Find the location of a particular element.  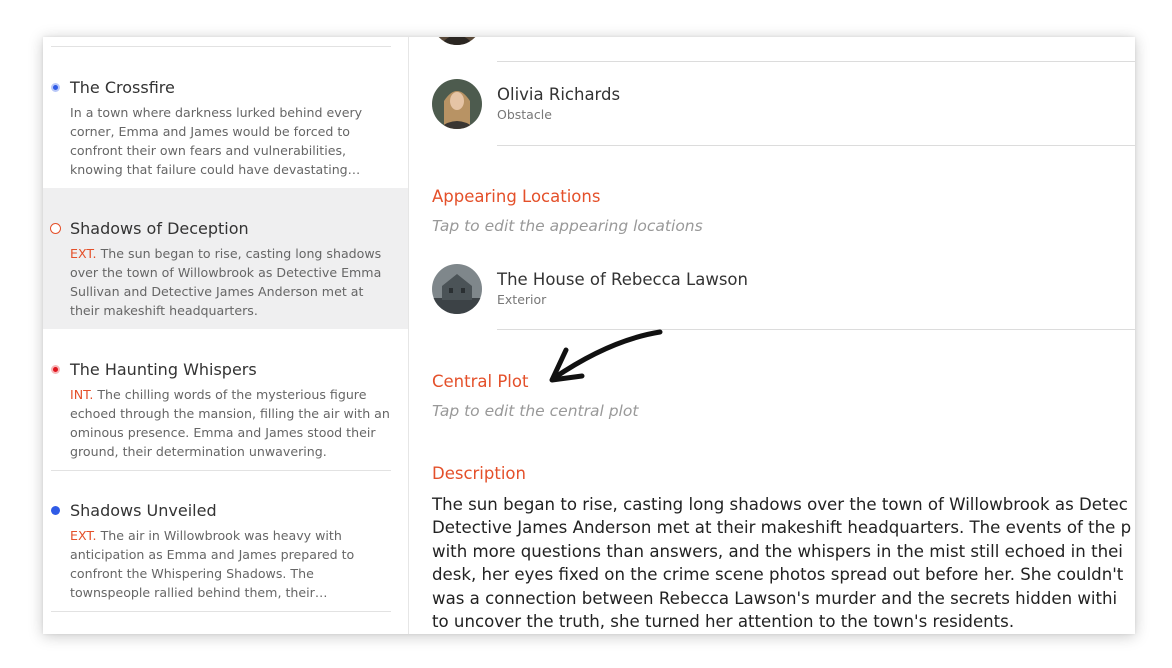

character-name: Olivia Richards is located at coordinates (559, 94).